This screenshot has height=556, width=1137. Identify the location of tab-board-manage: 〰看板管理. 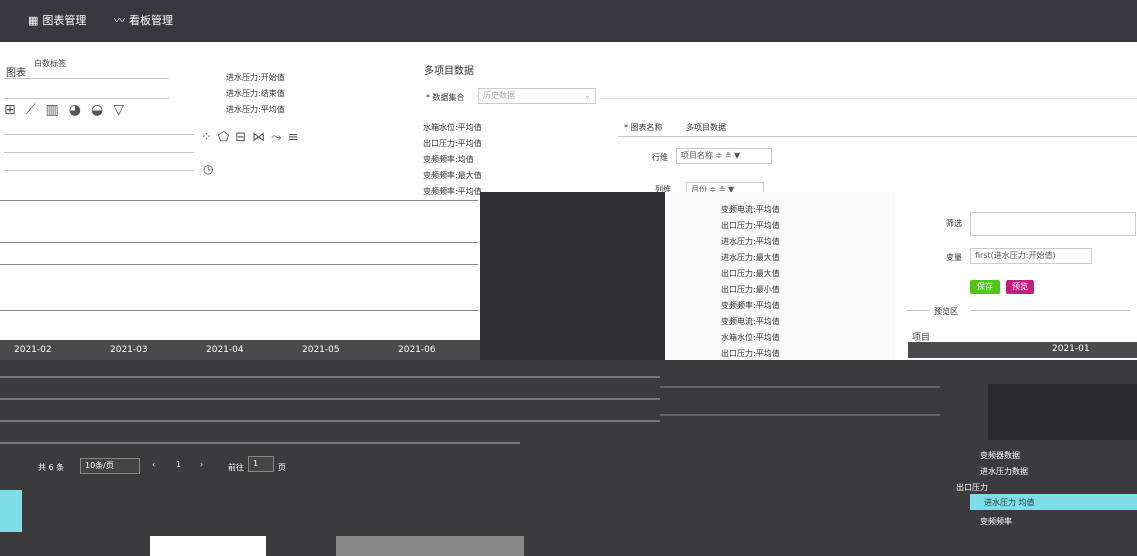
(149, 21).